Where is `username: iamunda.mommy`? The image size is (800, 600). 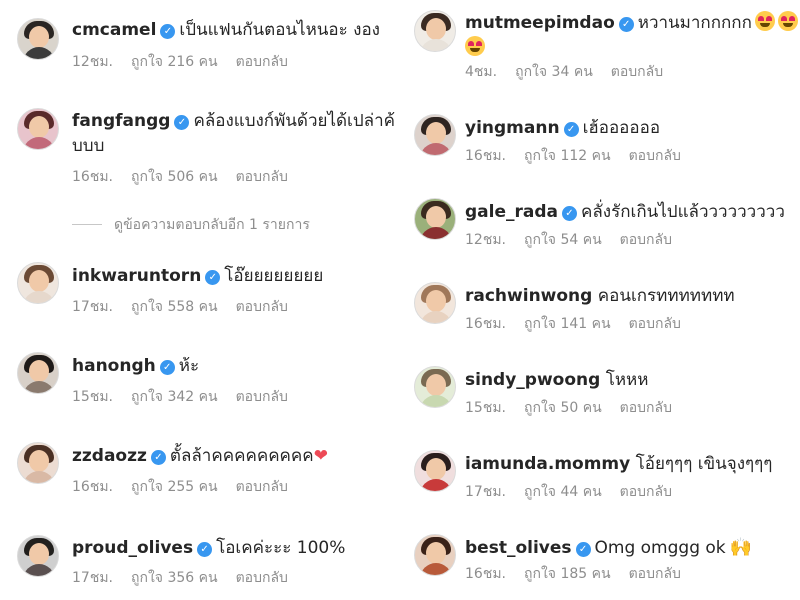
username: iamunda.mommy is located at coordinates (547, 464).